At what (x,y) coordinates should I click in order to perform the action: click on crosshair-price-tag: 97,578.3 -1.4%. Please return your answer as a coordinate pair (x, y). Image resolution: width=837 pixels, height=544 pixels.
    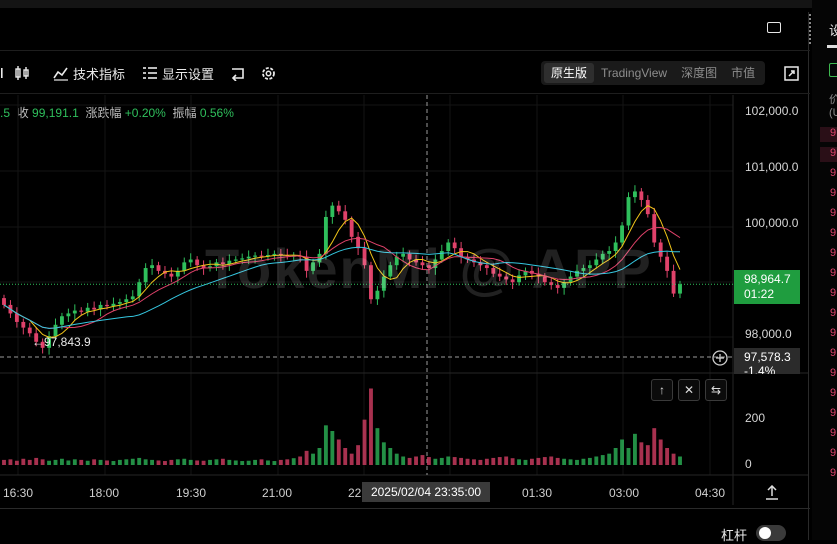
    Looking at the image, I should click on (767, 361).